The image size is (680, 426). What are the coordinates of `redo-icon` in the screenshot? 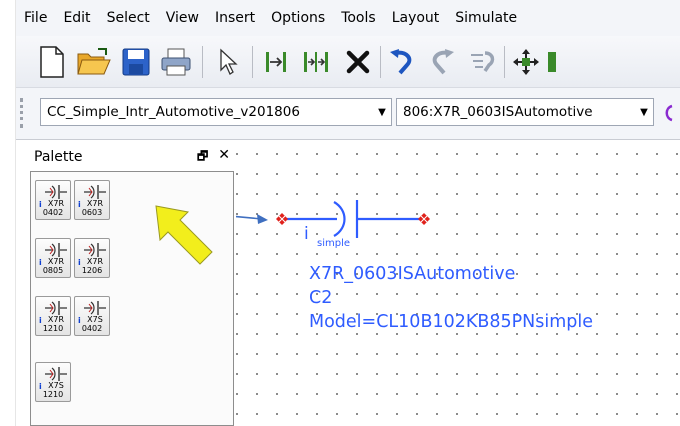 It's located at (443, 62).